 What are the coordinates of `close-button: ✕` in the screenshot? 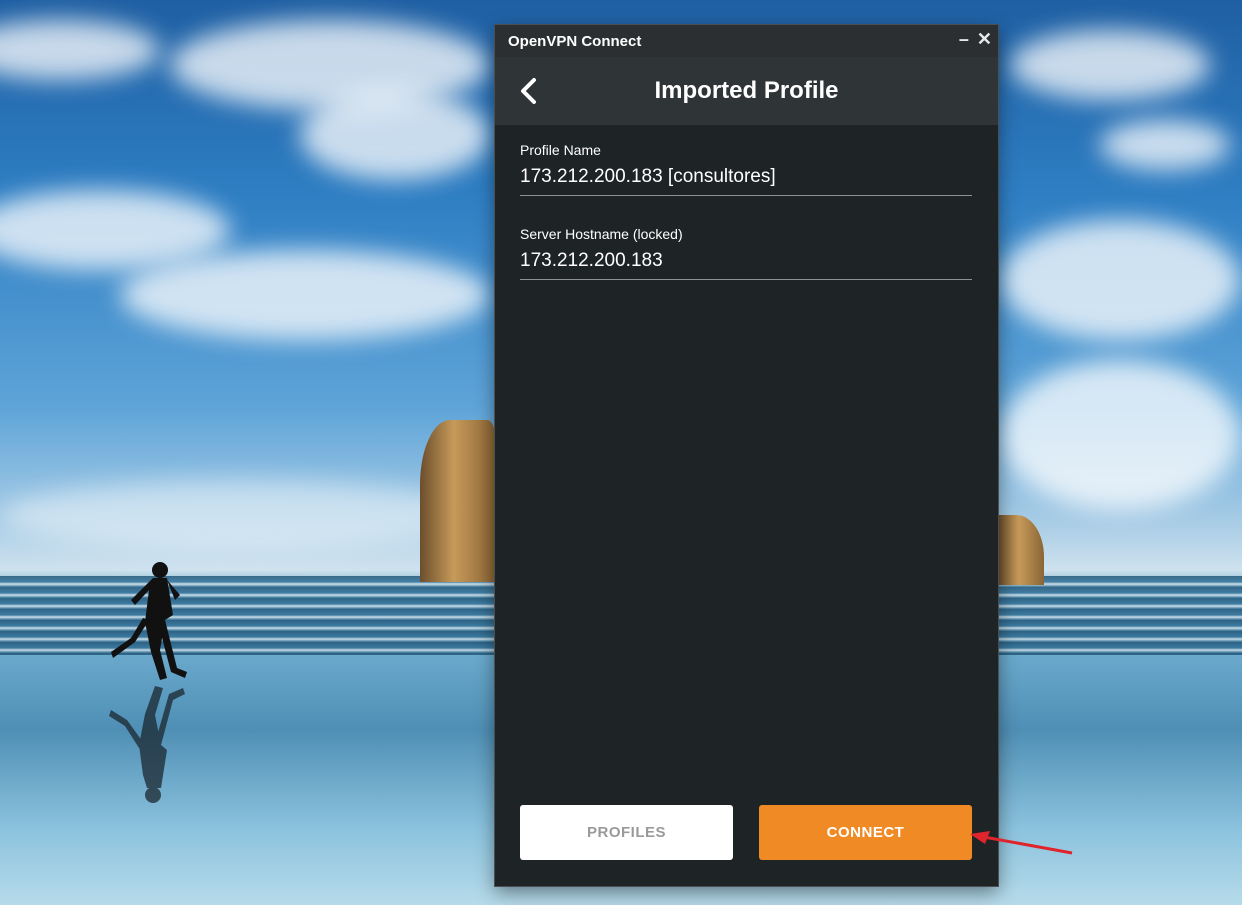 It's located at (984, 39).